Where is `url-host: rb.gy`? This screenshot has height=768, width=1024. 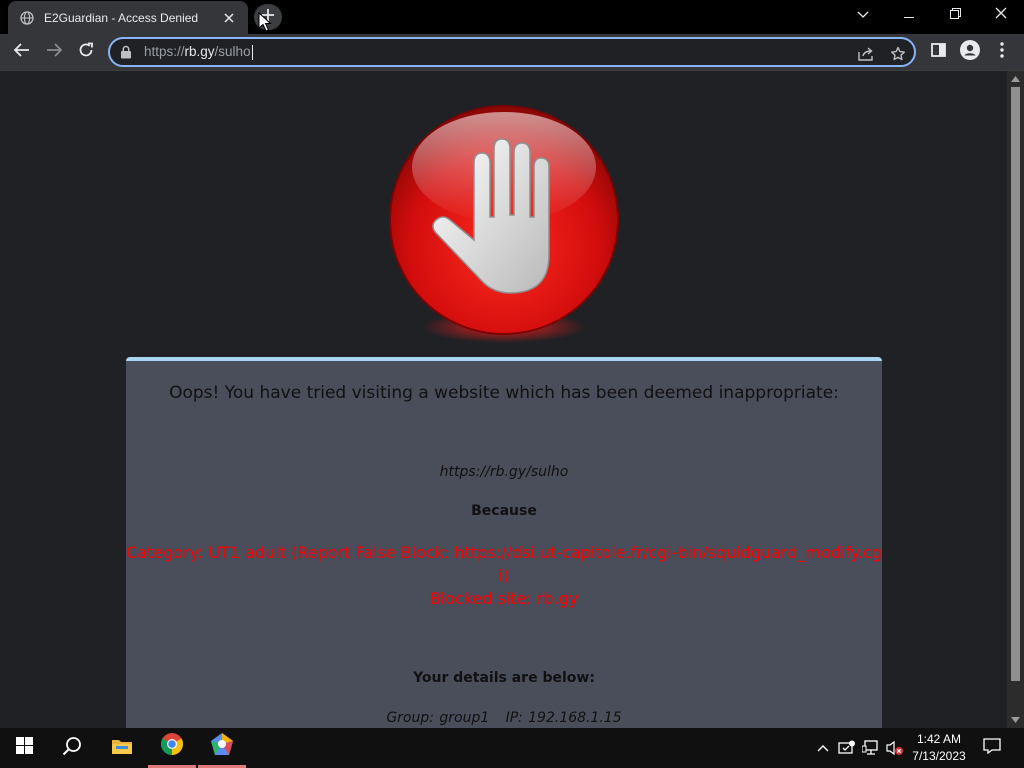 url-host: rb.gy is located at coordinates (199, 52).